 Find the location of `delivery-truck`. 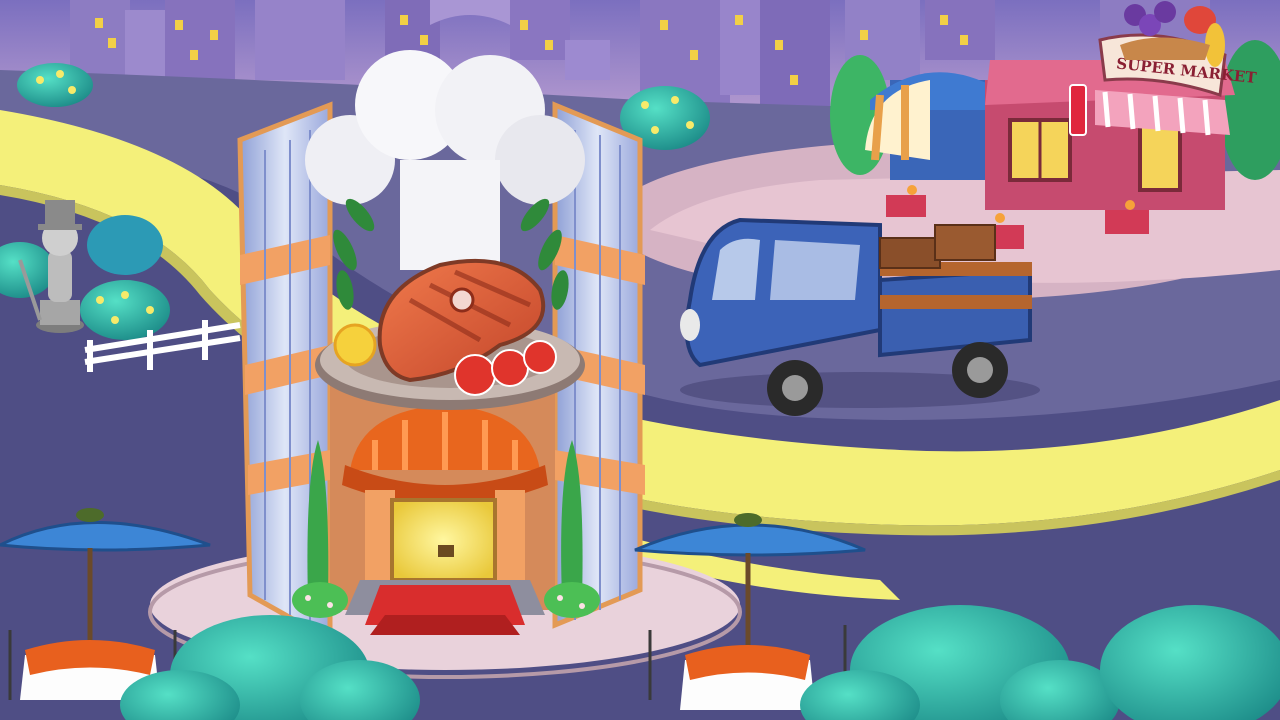

delivery-truck is located at coordinates (860, 316).